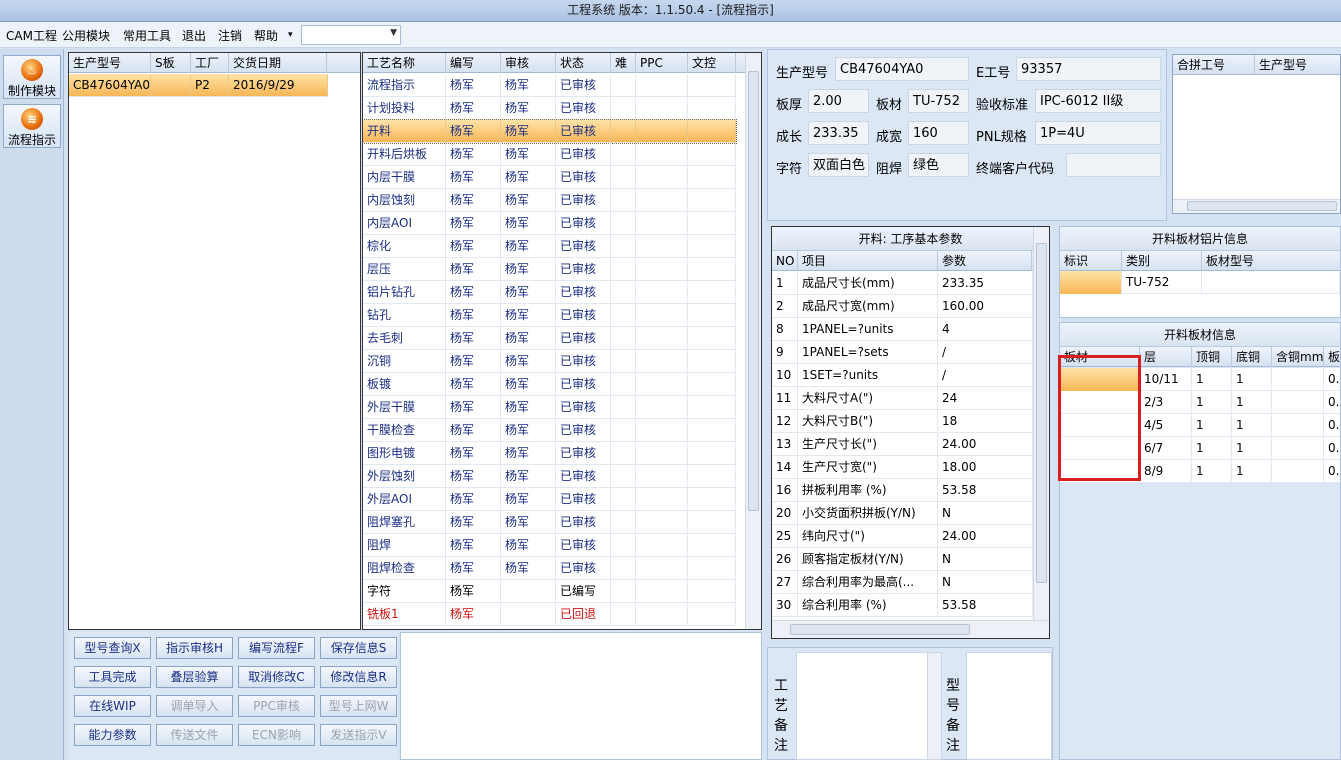  I want to click on width-field: 160, so click(938, 133).